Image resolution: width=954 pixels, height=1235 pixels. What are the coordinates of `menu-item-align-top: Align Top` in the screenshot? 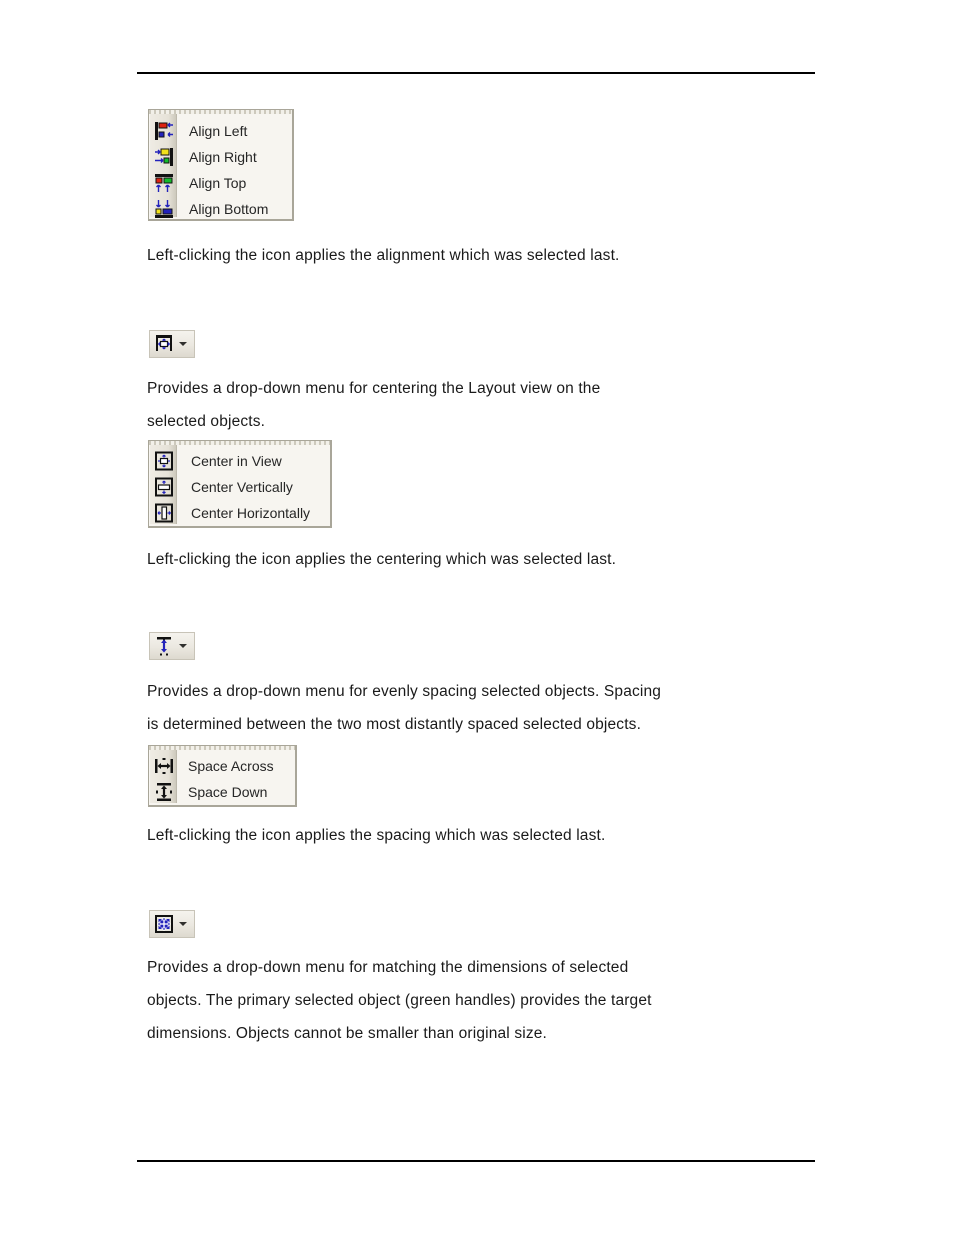 It's located at (220, 183).